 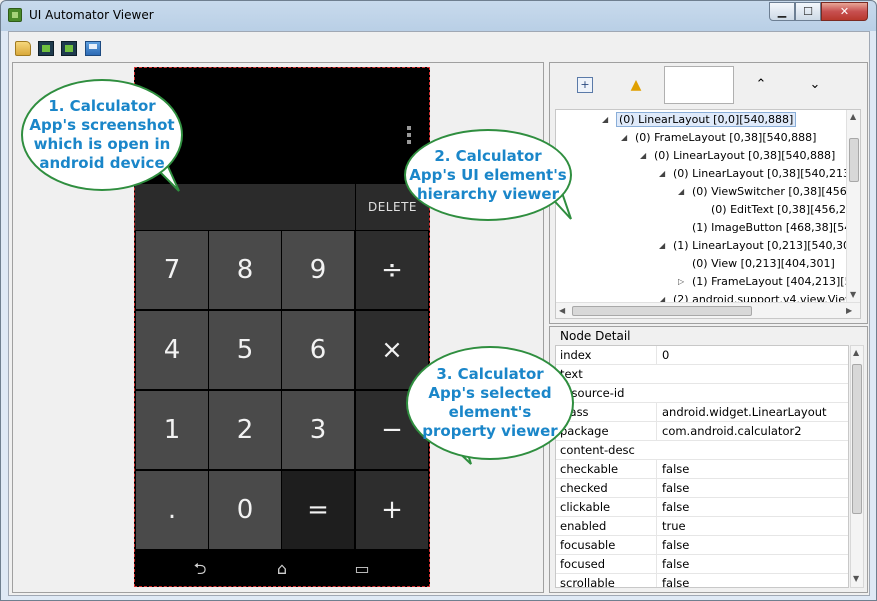 I want to click on chevron-up-icon: ⌃, so click(x=761, y=85).